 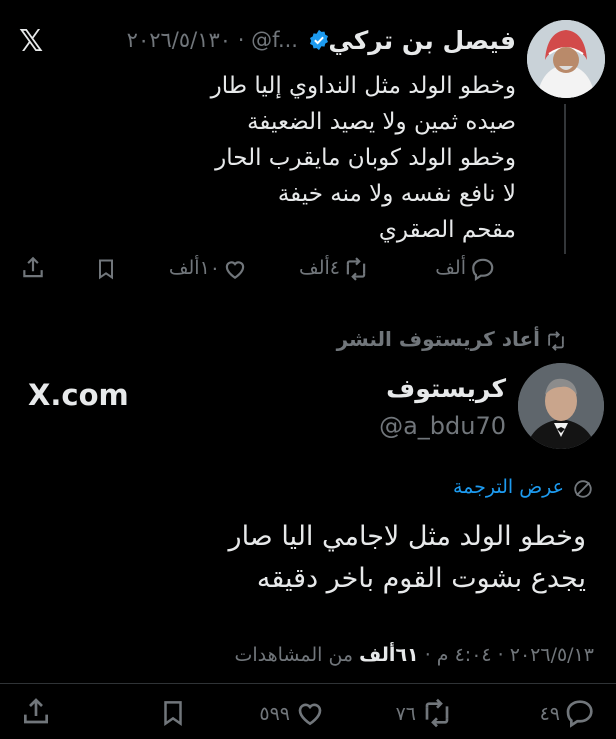 I want to click on views-label: من المشاهدات, so click(x=294, y=655).